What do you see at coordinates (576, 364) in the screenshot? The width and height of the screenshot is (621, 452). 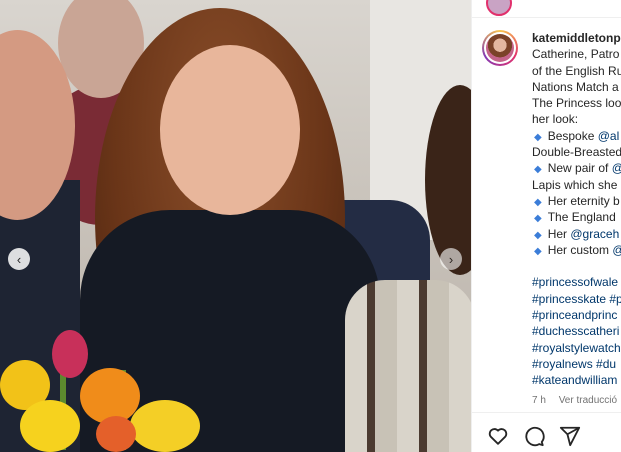 I see `hashtag-link: #royalnews #du` at bounding box center [576, 364].